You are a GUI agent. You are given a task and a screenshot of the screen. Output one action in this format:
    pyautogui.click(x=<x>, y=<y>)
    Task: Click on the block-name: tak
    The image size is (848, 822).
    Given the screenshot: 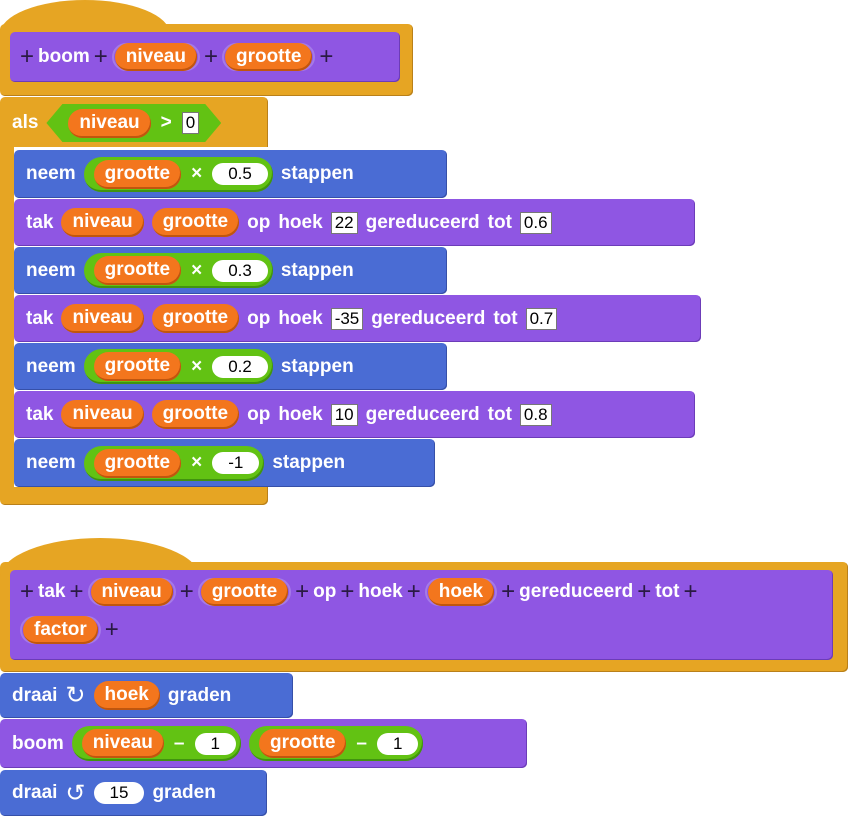 What is the action you would take?
    pyautogui.click(x=52, y=591)
    